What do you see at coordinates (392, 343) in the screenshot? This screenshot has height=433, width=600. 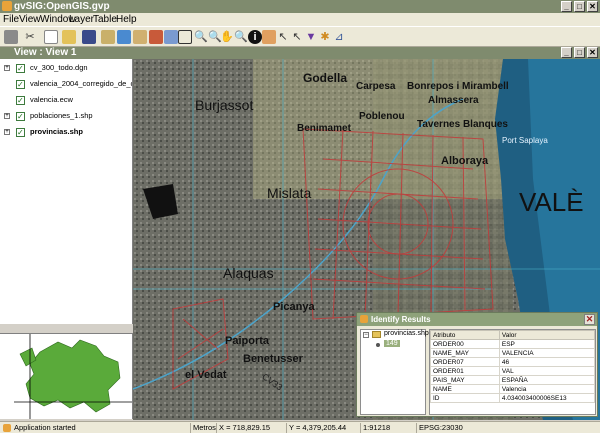 I see `tree-record-label: 149` at bounding box center [392, 343].